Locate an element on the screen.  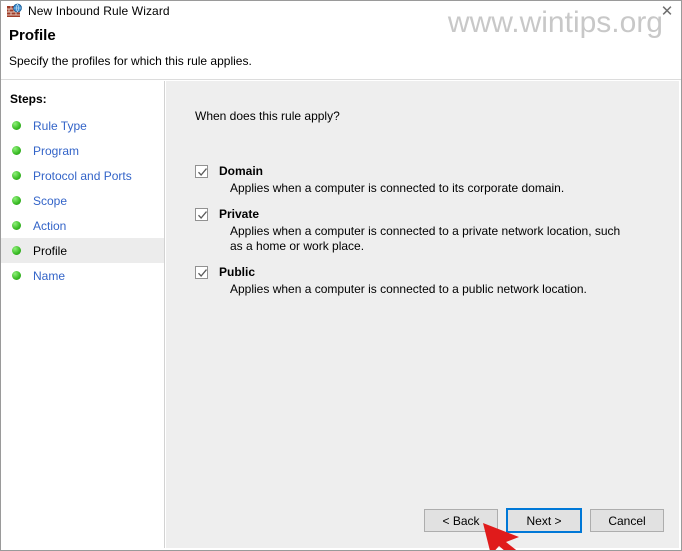
sidebar-item-program: Program is located at coordinates (82, 150).